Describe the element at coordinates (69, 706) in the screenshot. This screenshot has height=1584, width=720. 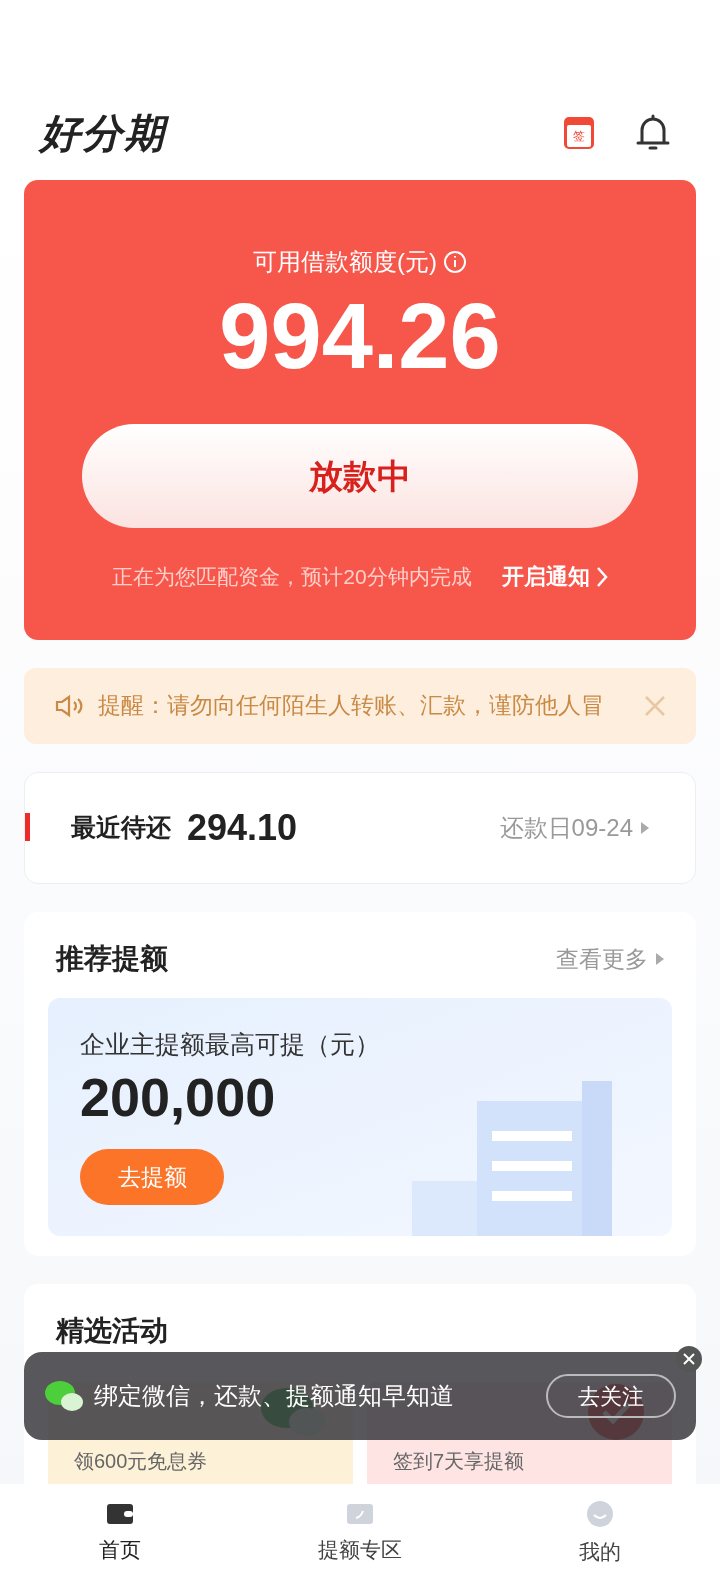
I see `speaker-icon` at that location.